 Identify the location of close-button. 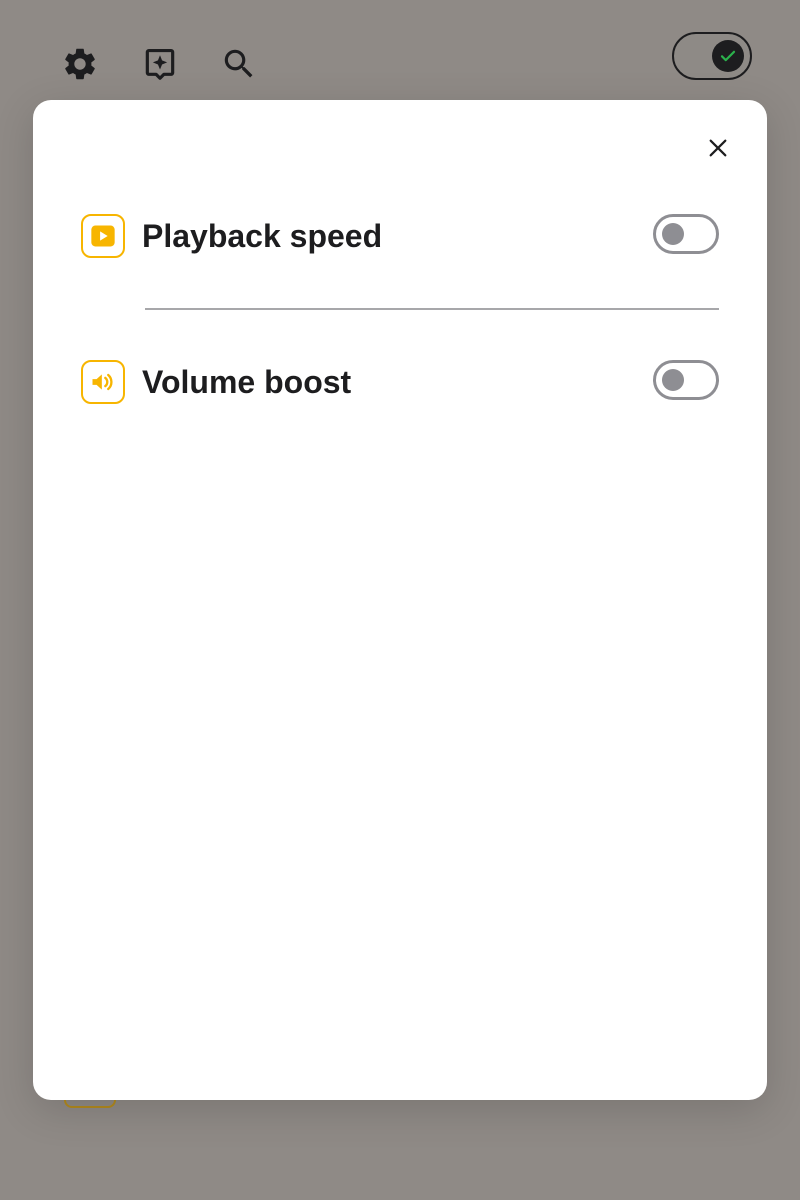
(718, 148).